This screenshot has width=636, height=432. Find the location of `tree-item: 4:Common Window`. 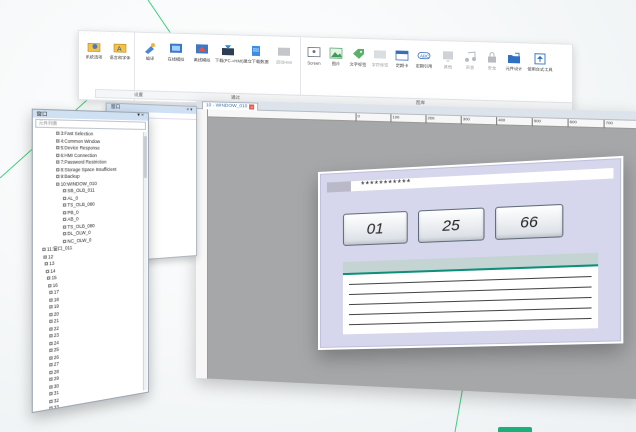

tree-item: 4:Common Window is located at coordinates (78, 141).